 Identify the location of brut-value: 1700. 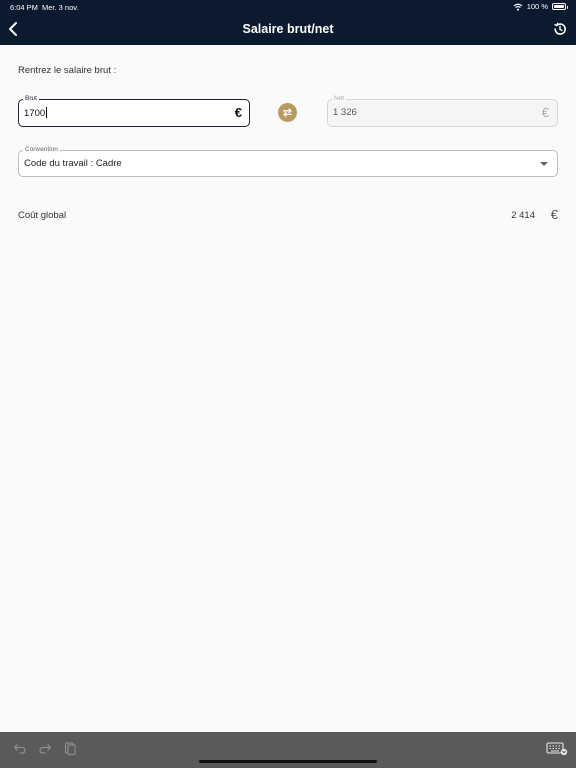
(34, 113).